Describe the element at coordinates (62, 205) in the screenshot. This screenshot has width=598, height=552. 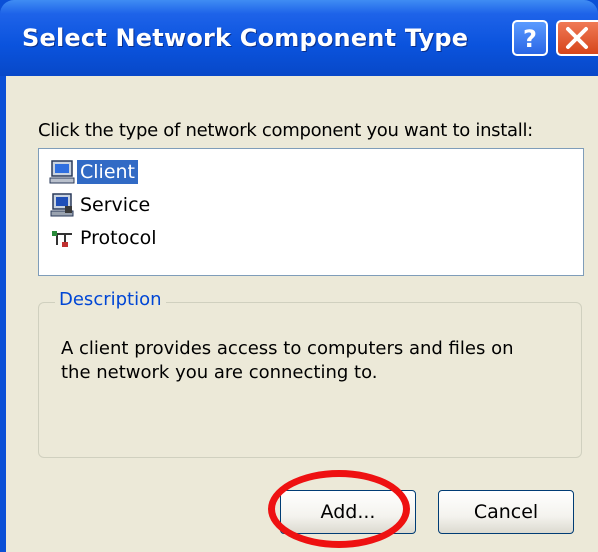
I see `service-computer-icon` at that location.